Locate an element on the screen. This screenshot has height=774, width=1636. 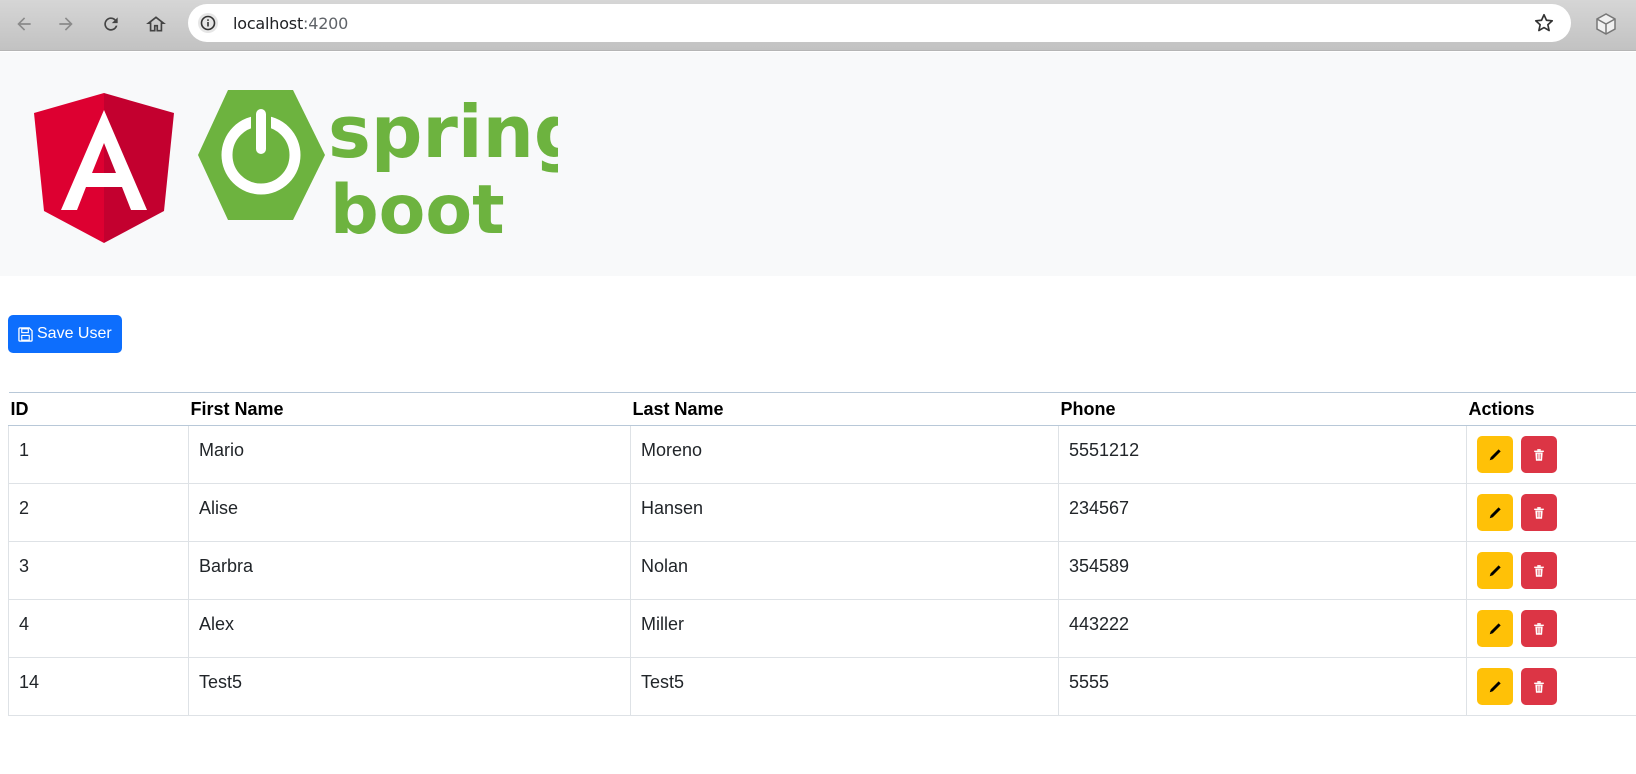
save-user-label: Save User is located at coordinates (74, 333).